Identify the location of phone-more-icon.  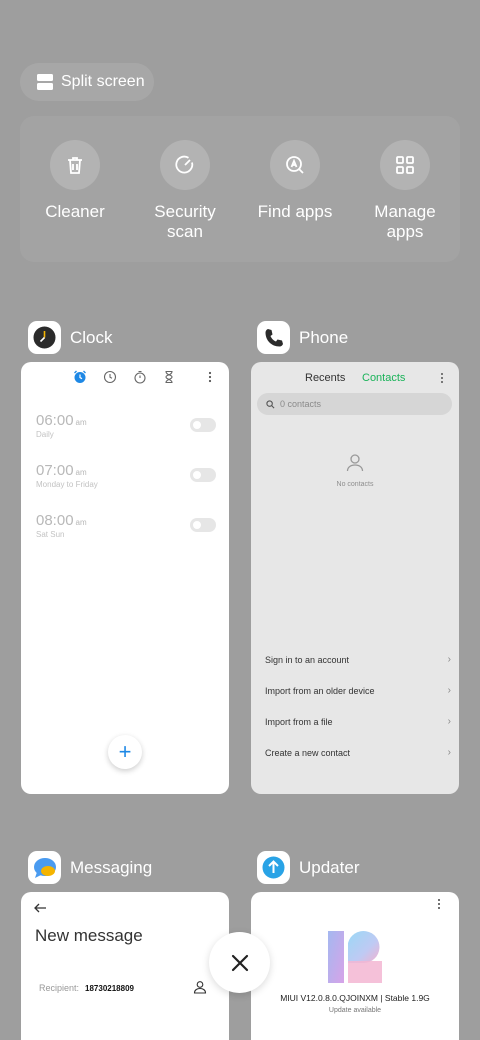
(442, 378).